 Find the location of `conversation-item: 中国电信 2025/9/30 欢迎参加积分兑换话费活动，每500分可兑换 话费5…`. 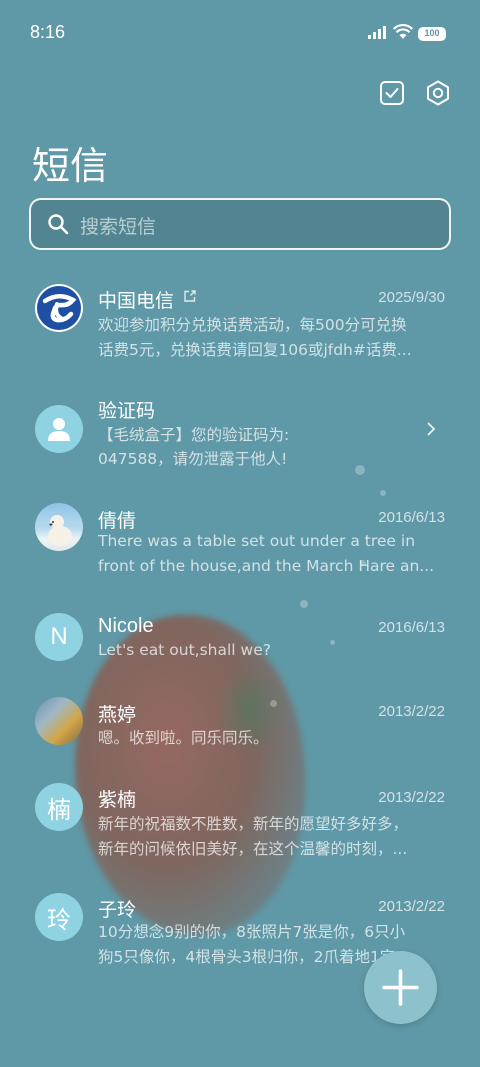

conversation-item: 中国电信 2025/9/30 欢迎参加积分兑换话费活动，每500分可兑换 话费5… is located at coordinates (240, 330).